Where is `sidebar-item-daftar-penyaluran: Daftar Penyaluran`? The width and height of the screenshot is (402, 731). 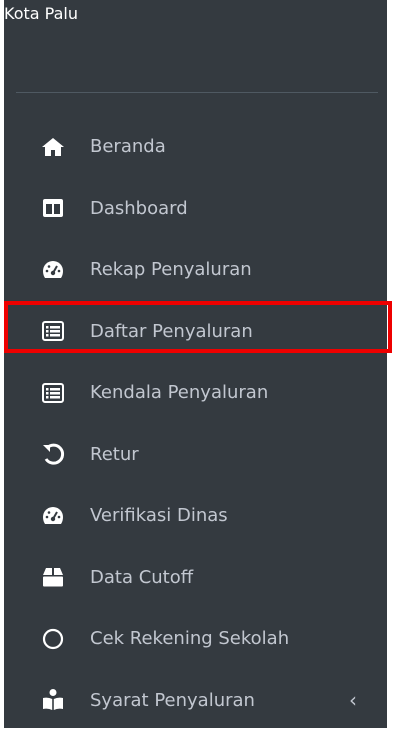 sidebar-item-daftar-penyaluran: Daftar Penyaluran is located at coordinates (195, 332).